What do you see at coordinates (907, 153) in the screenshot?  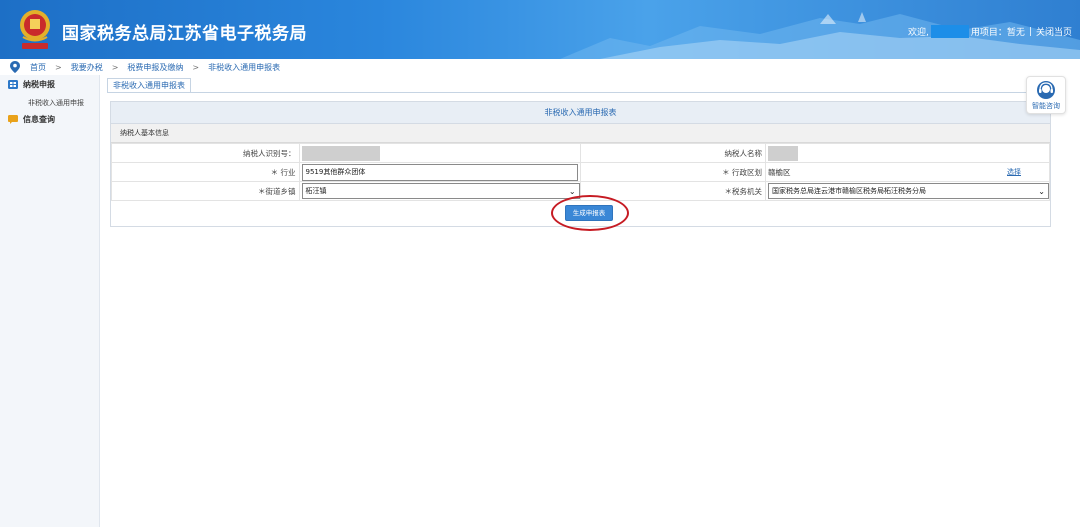 I see `taxpayer-name-value` at bounding box center [907, 153].